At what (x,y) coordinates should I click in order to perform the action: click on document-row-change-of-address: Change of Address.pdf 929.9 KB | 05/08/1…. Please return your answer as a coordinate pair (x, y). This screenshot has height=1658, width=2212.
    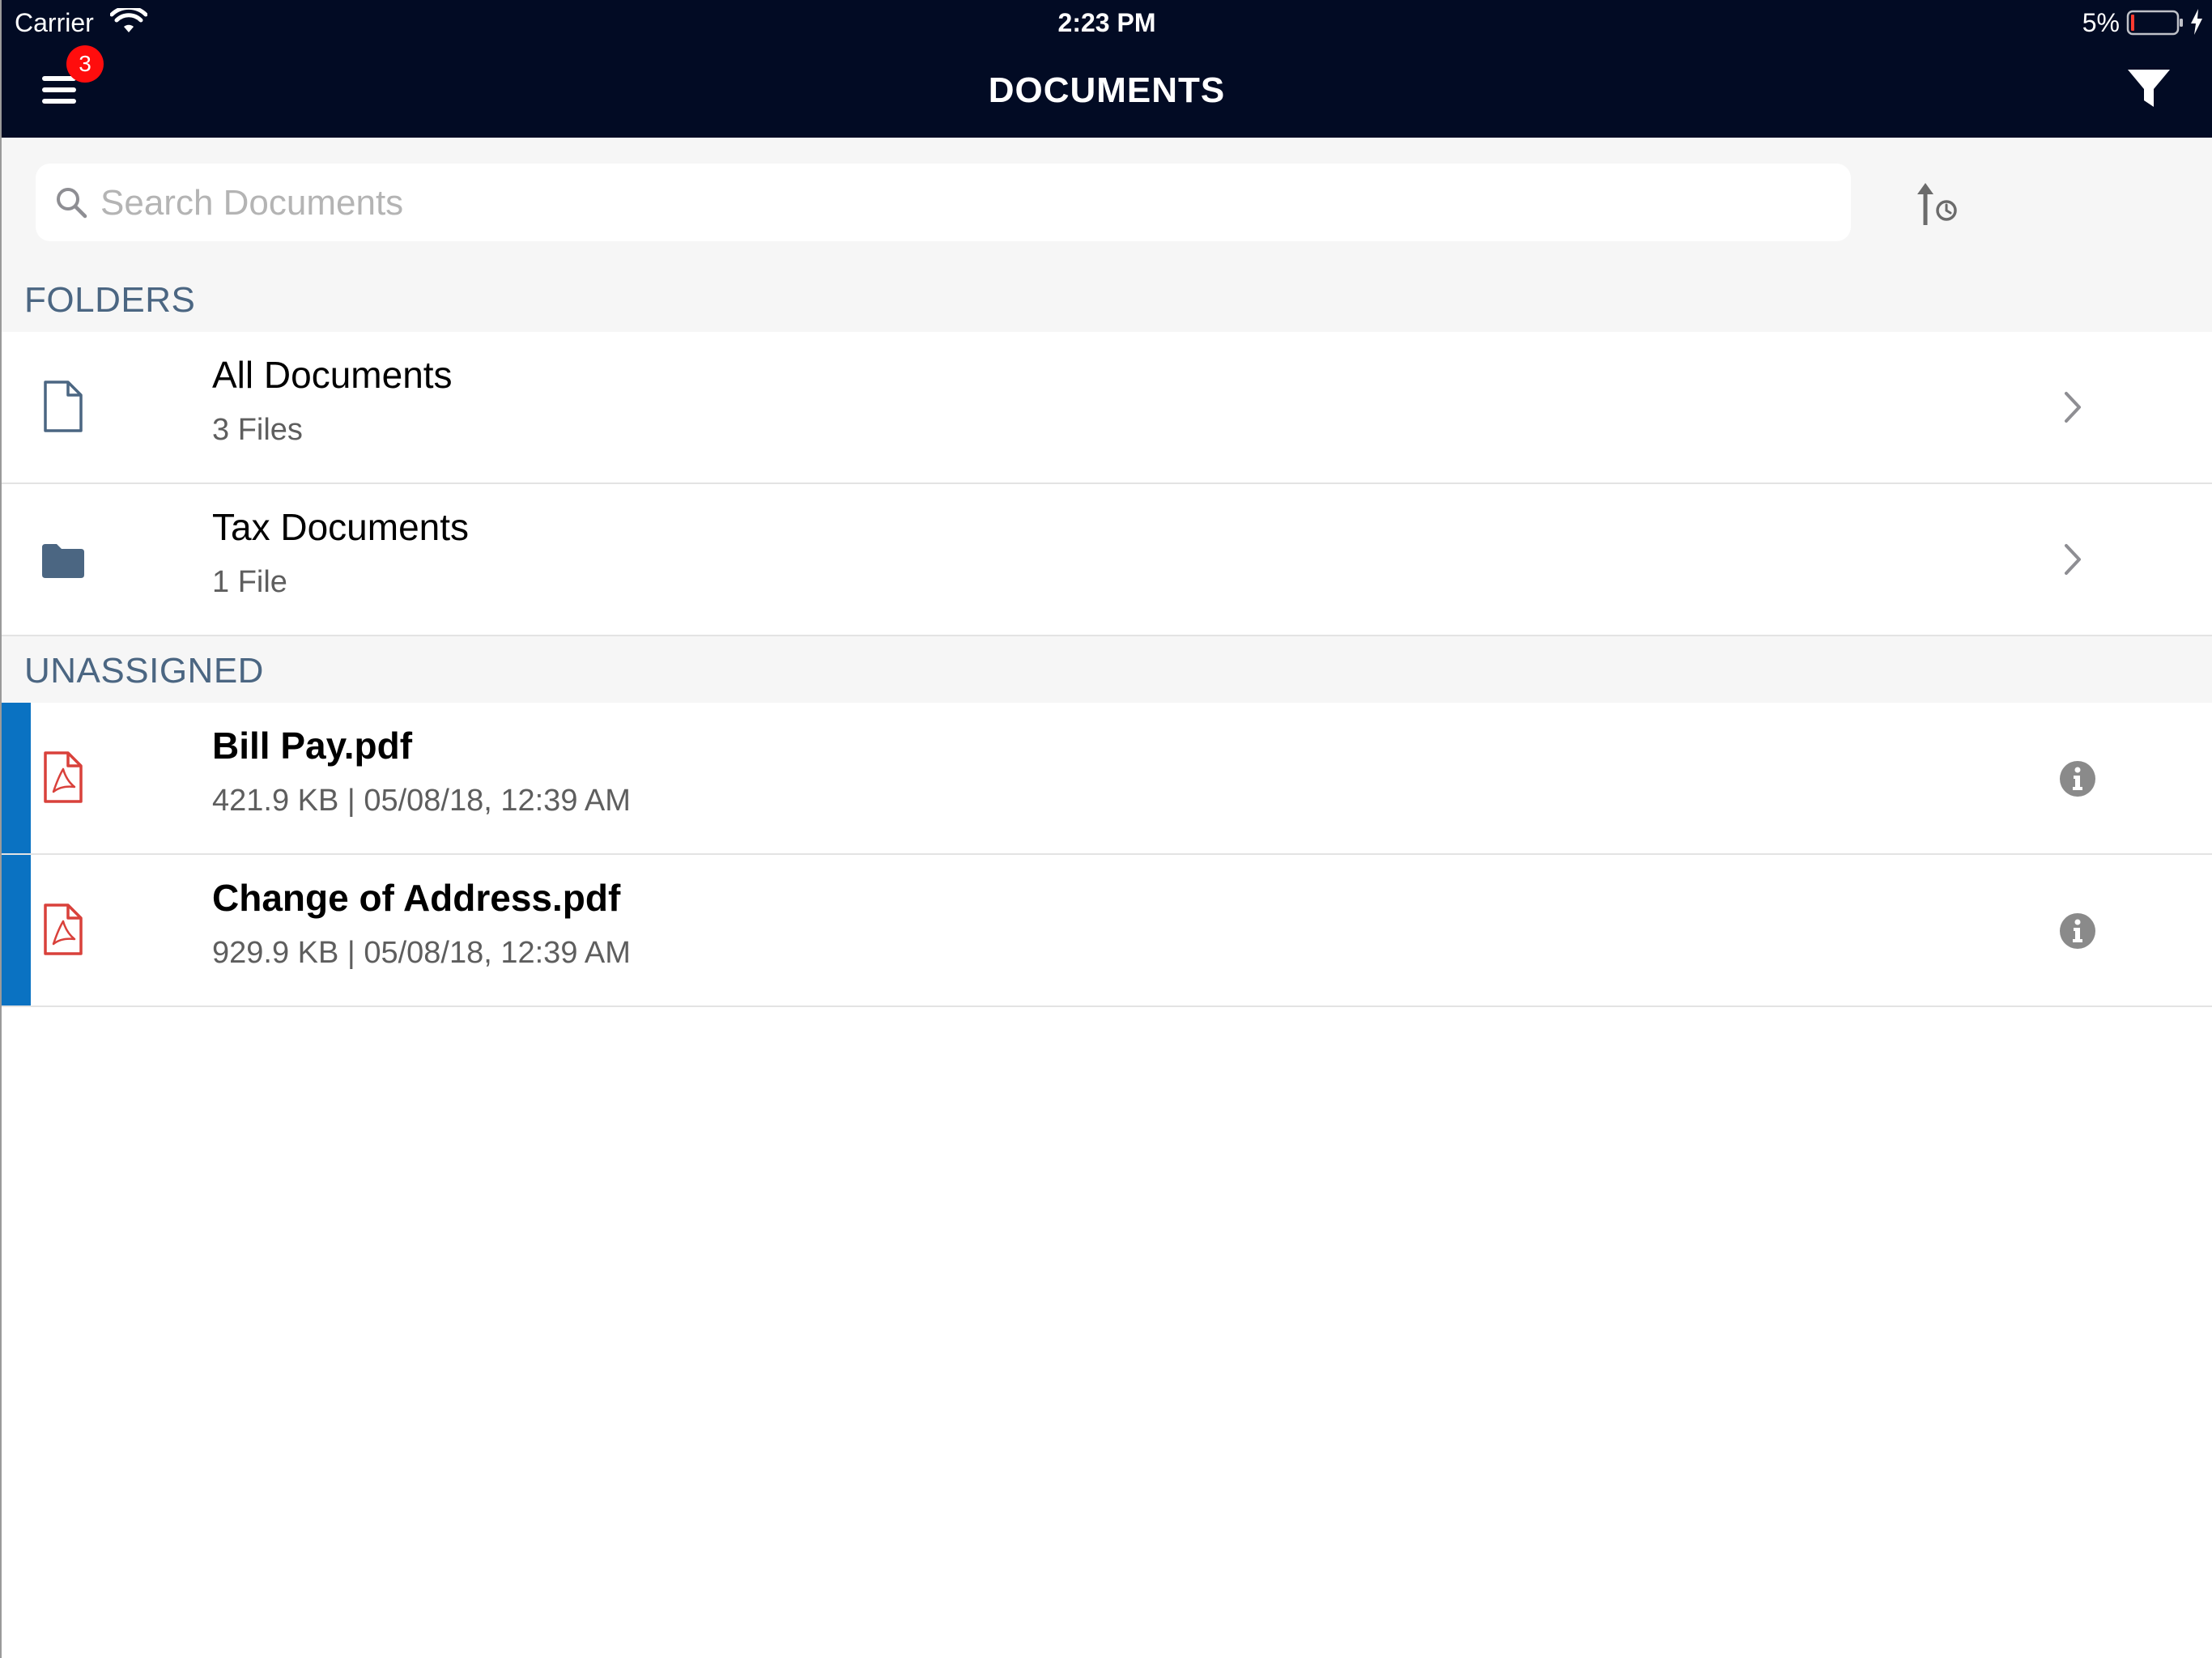
    Looking at the image, I should click on (1107, 931).